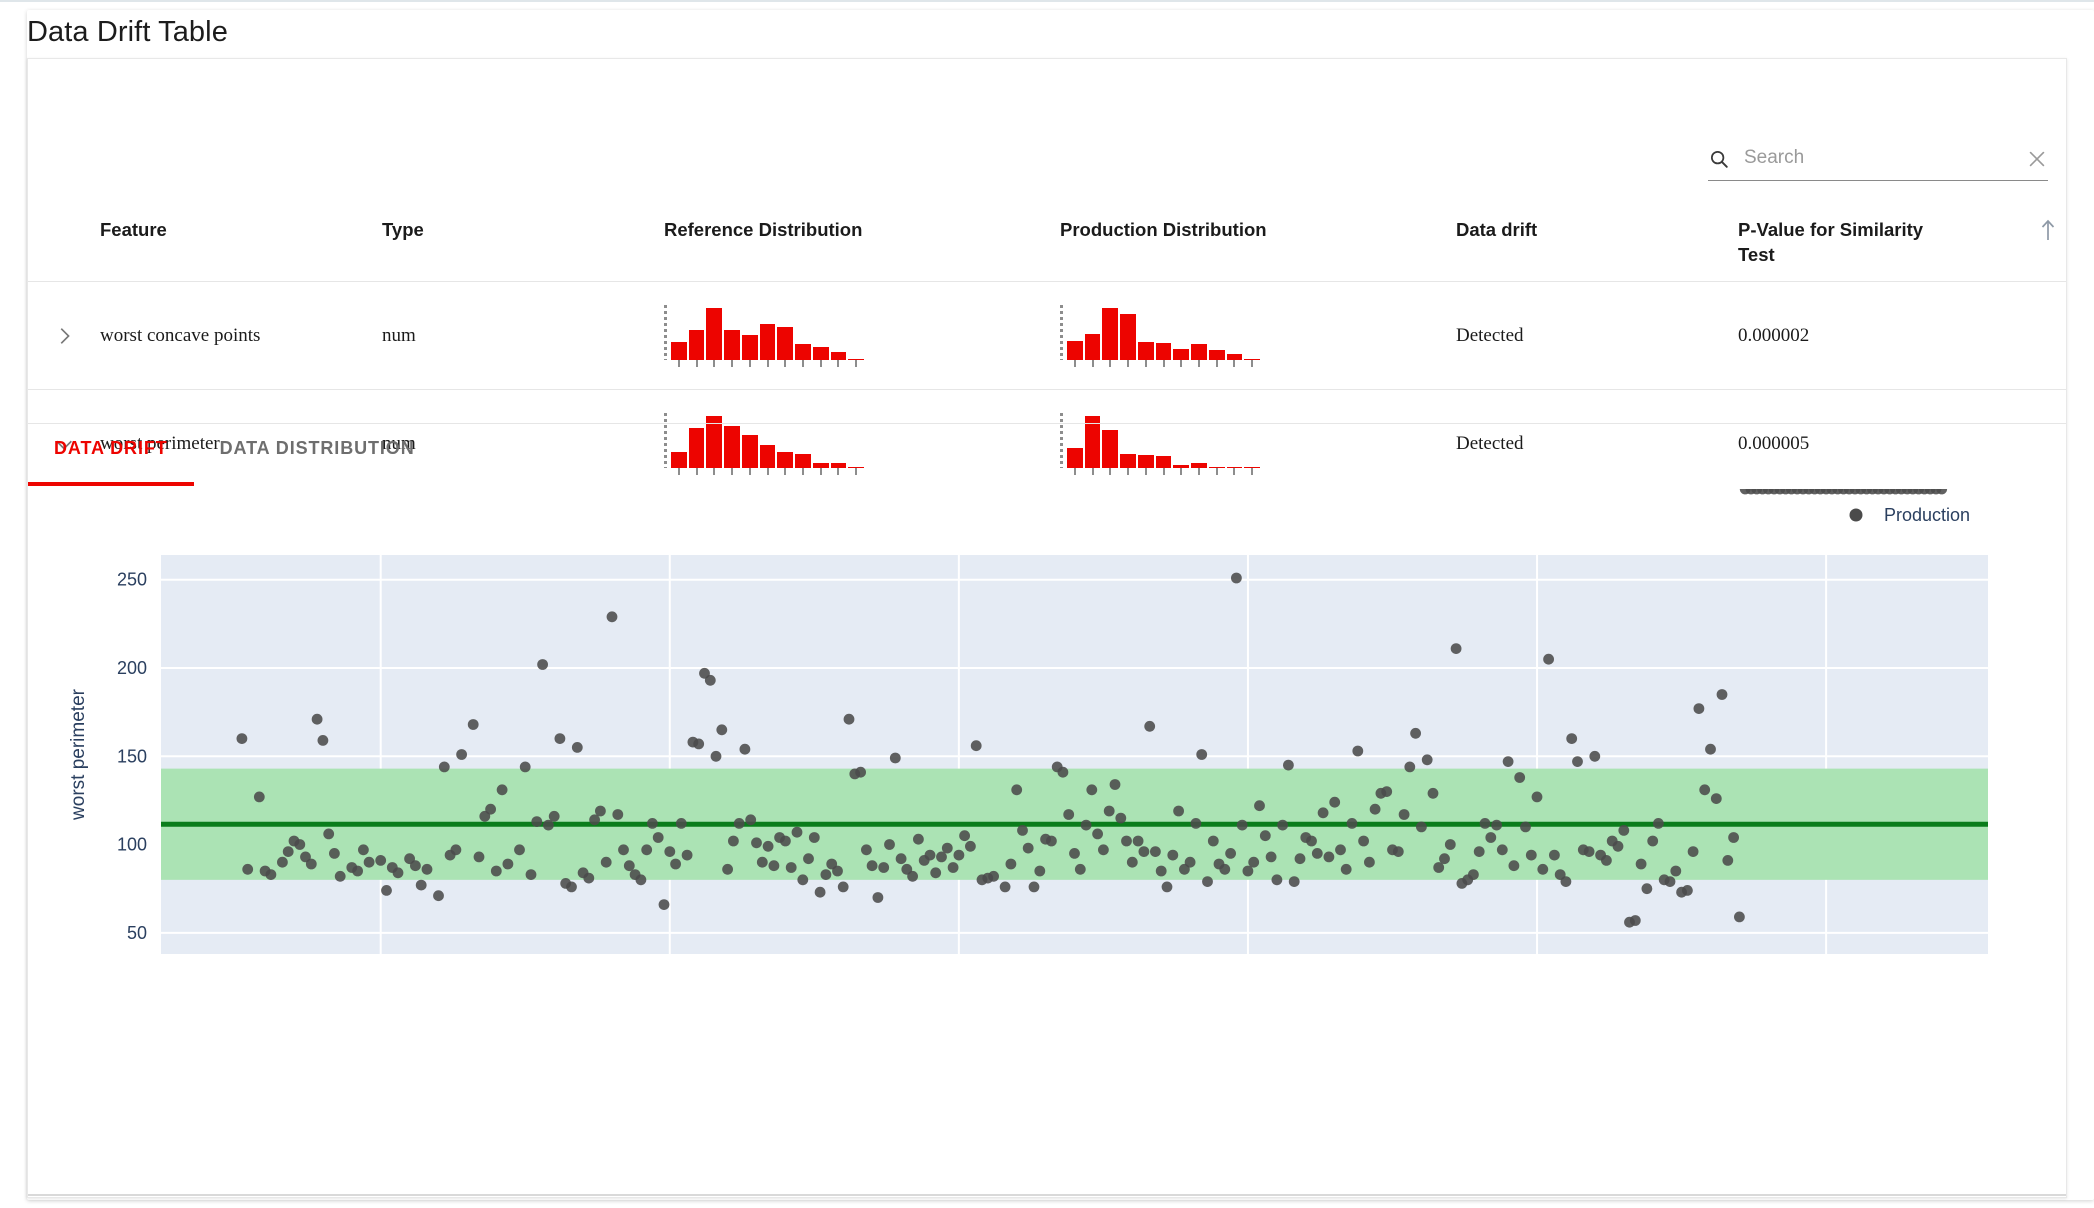 The height and width of the screenshot is (1208, 2094). I want to click on column-header-data-drift: Data drift, so click(1597, 221).